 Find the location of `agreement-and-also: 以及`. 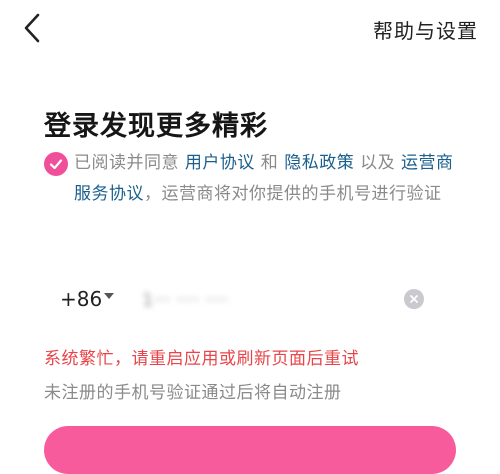

agreement-and-also: 以及 is located at coordinates (378, 163).